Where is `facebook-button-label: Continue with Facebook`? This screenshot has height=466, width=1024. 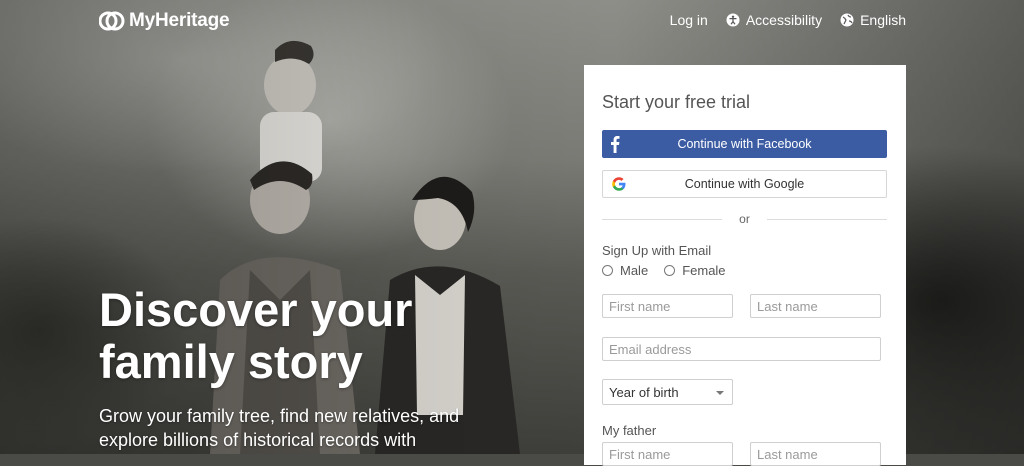 facebook-button-label: Continue with Facebook is located at coordinates (744, 144).